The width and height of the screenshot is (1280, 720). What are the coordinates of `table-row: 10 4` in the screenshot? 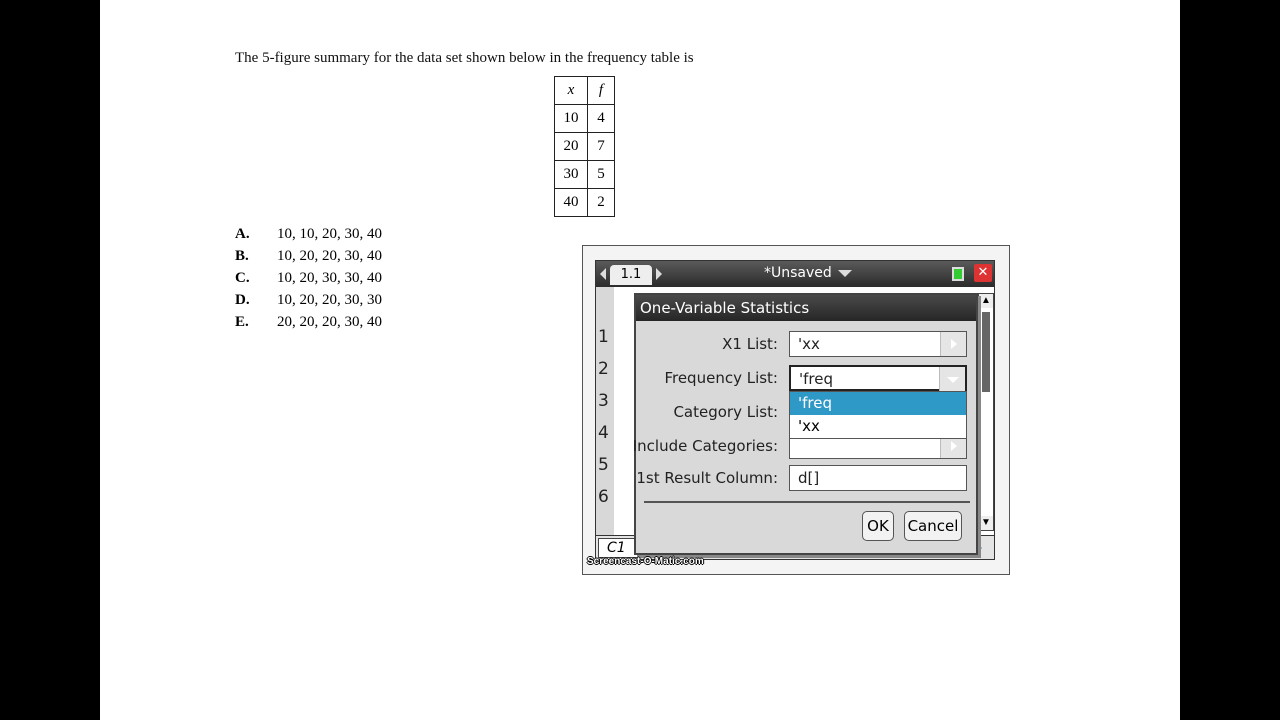 It's located at (584, 118).